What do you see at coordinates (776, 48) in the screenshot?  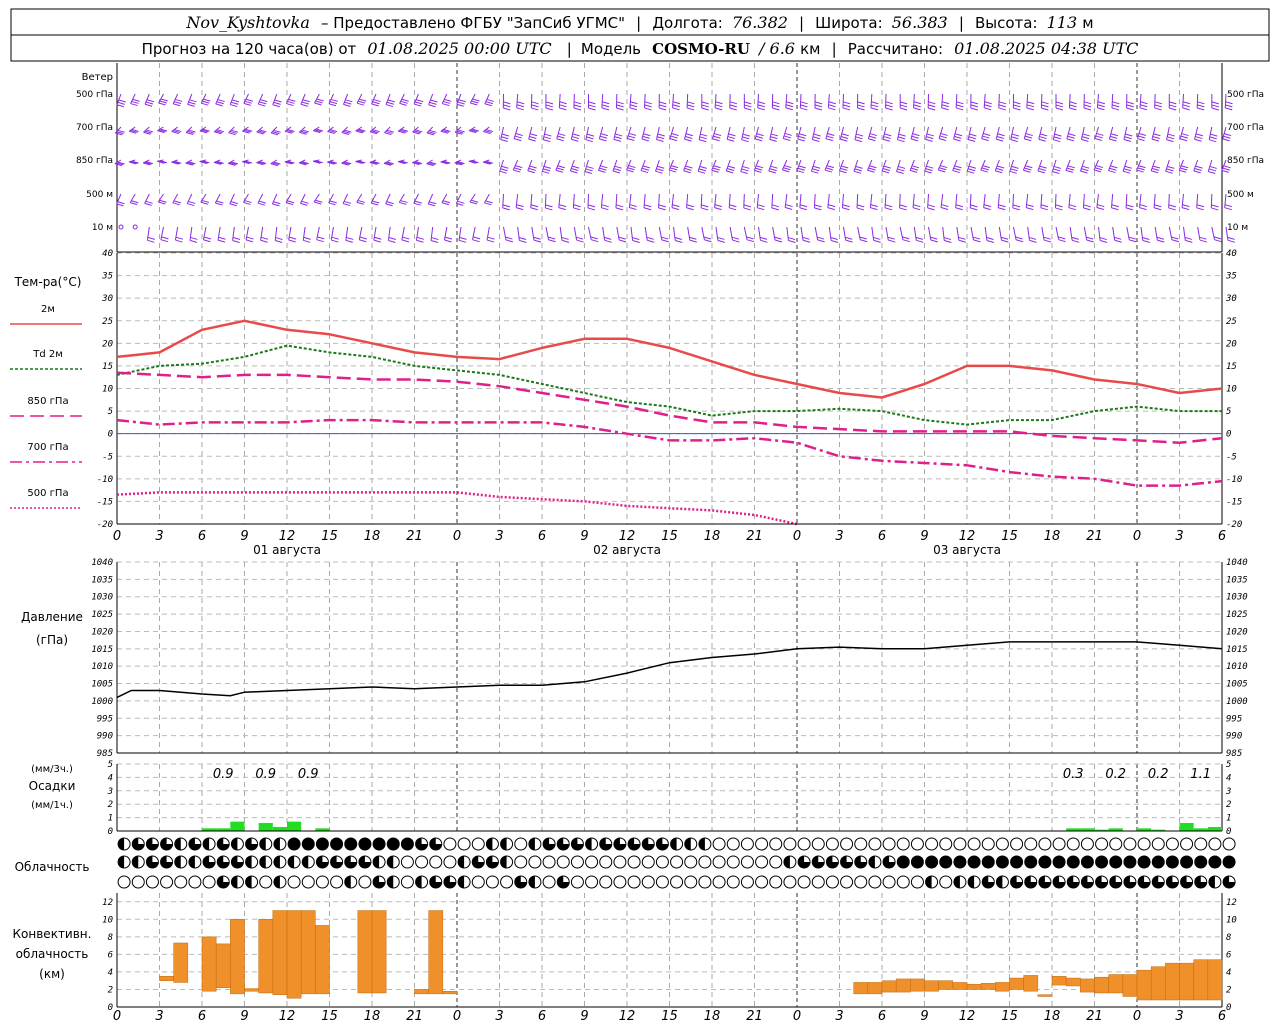 I see `model-res: / 6.6` at bounding box center [776, 48].